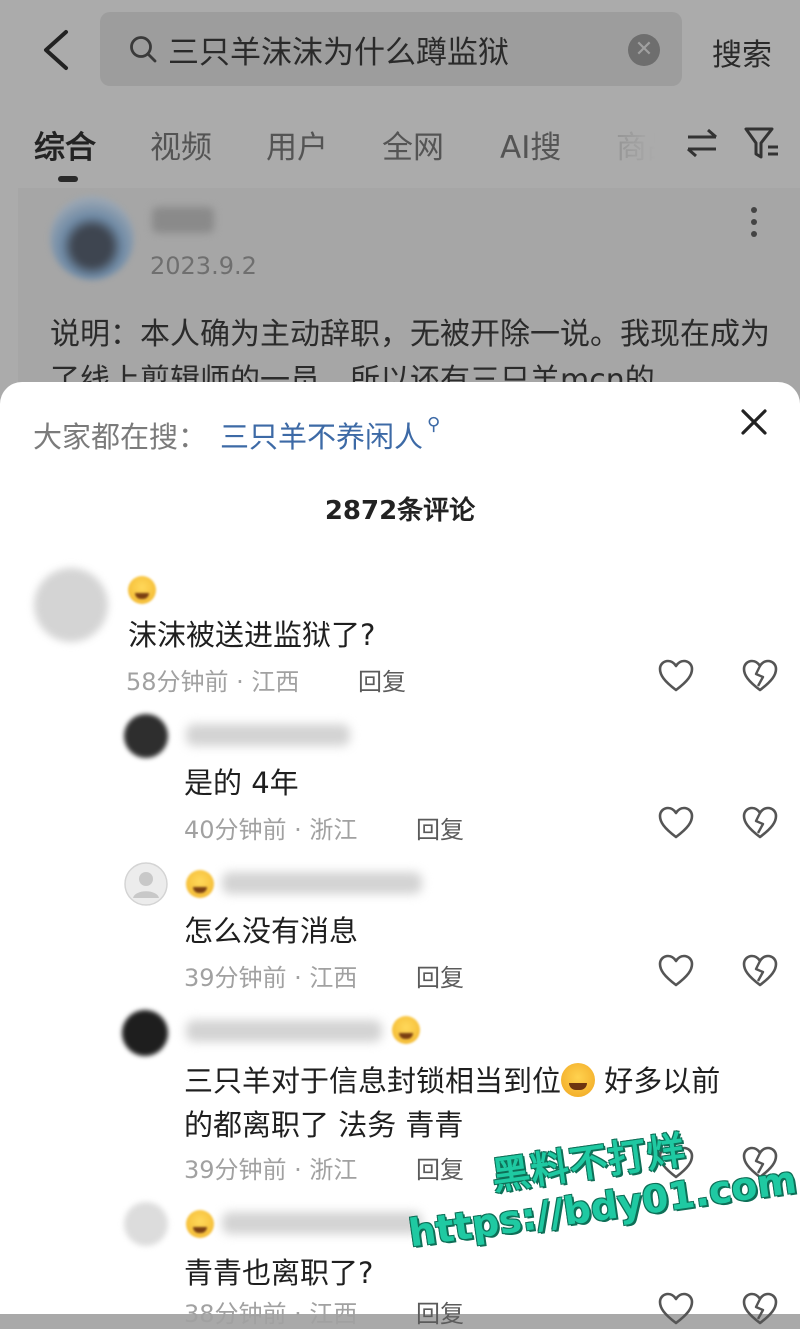  I want to click on comment-meta: 39分钟前 · 江西, so click(271, 978).